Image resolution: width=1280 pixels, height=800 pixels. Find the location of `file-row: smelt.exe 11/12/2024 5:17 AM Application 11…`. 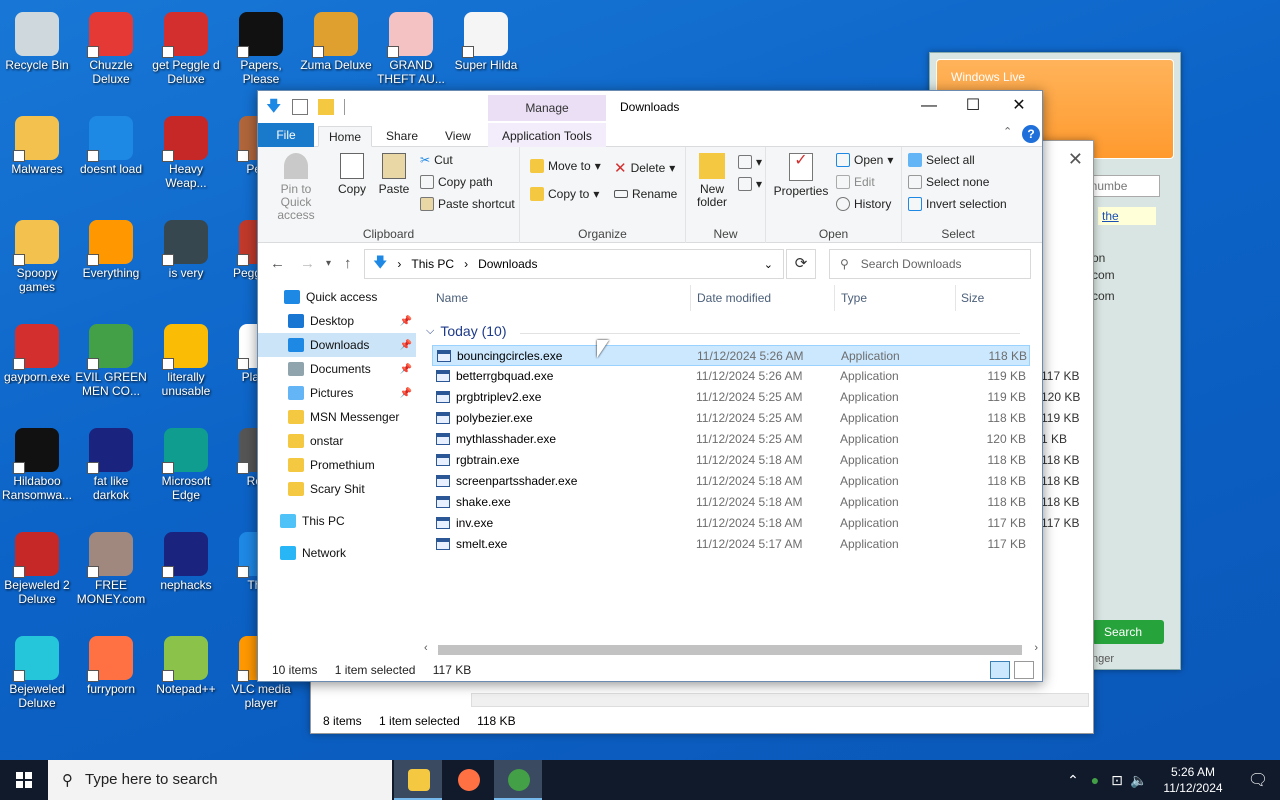

file-row: smelt.exe 11/12/2024 5:17 AM Application 11… is located at coordinates (731, 544).